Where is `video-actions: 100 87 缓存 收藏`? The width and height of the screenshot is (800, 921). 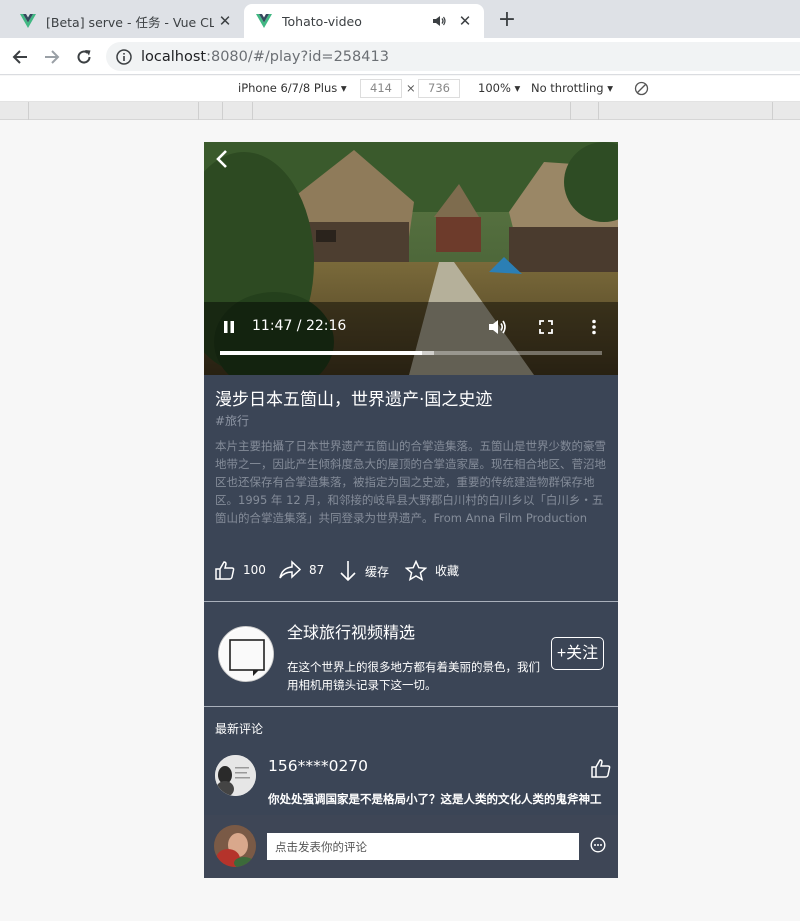 video-actions: 100 87 缓存 收藏 is located at coordinates (411, 573).